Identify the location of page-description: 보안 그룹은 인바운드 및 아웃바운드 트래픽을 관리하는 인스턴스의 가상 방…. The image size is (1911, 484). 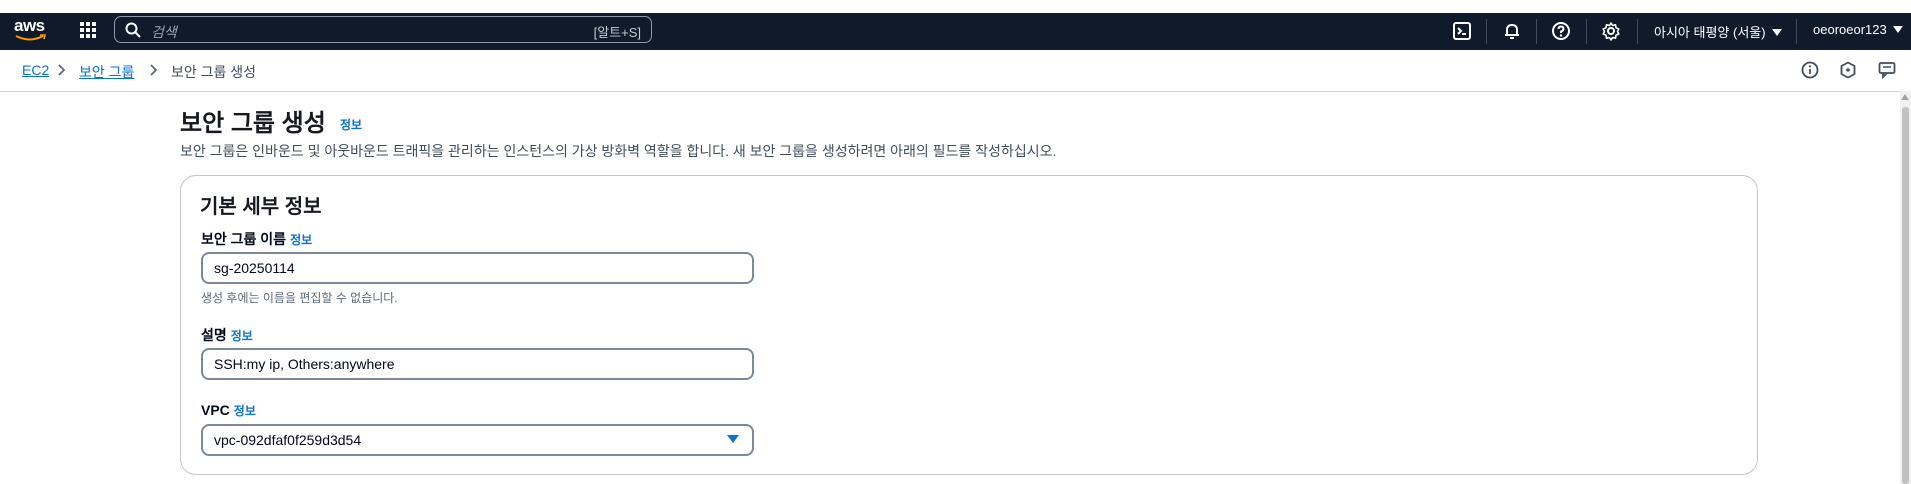
(618, 151).